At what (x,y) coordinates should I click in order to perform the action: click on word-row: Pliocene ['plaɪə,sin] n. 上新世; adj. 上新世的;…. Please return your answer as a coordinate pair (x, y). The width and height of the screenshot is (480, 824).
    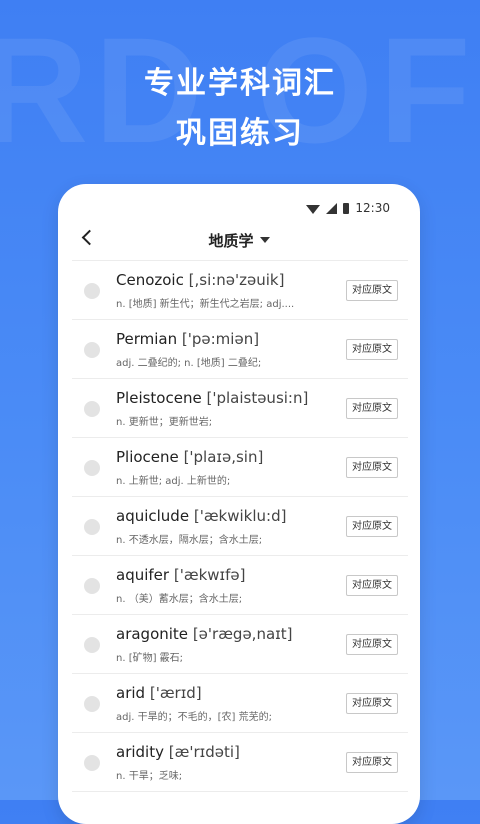
    Looking at the image, I should click on (240, 467).